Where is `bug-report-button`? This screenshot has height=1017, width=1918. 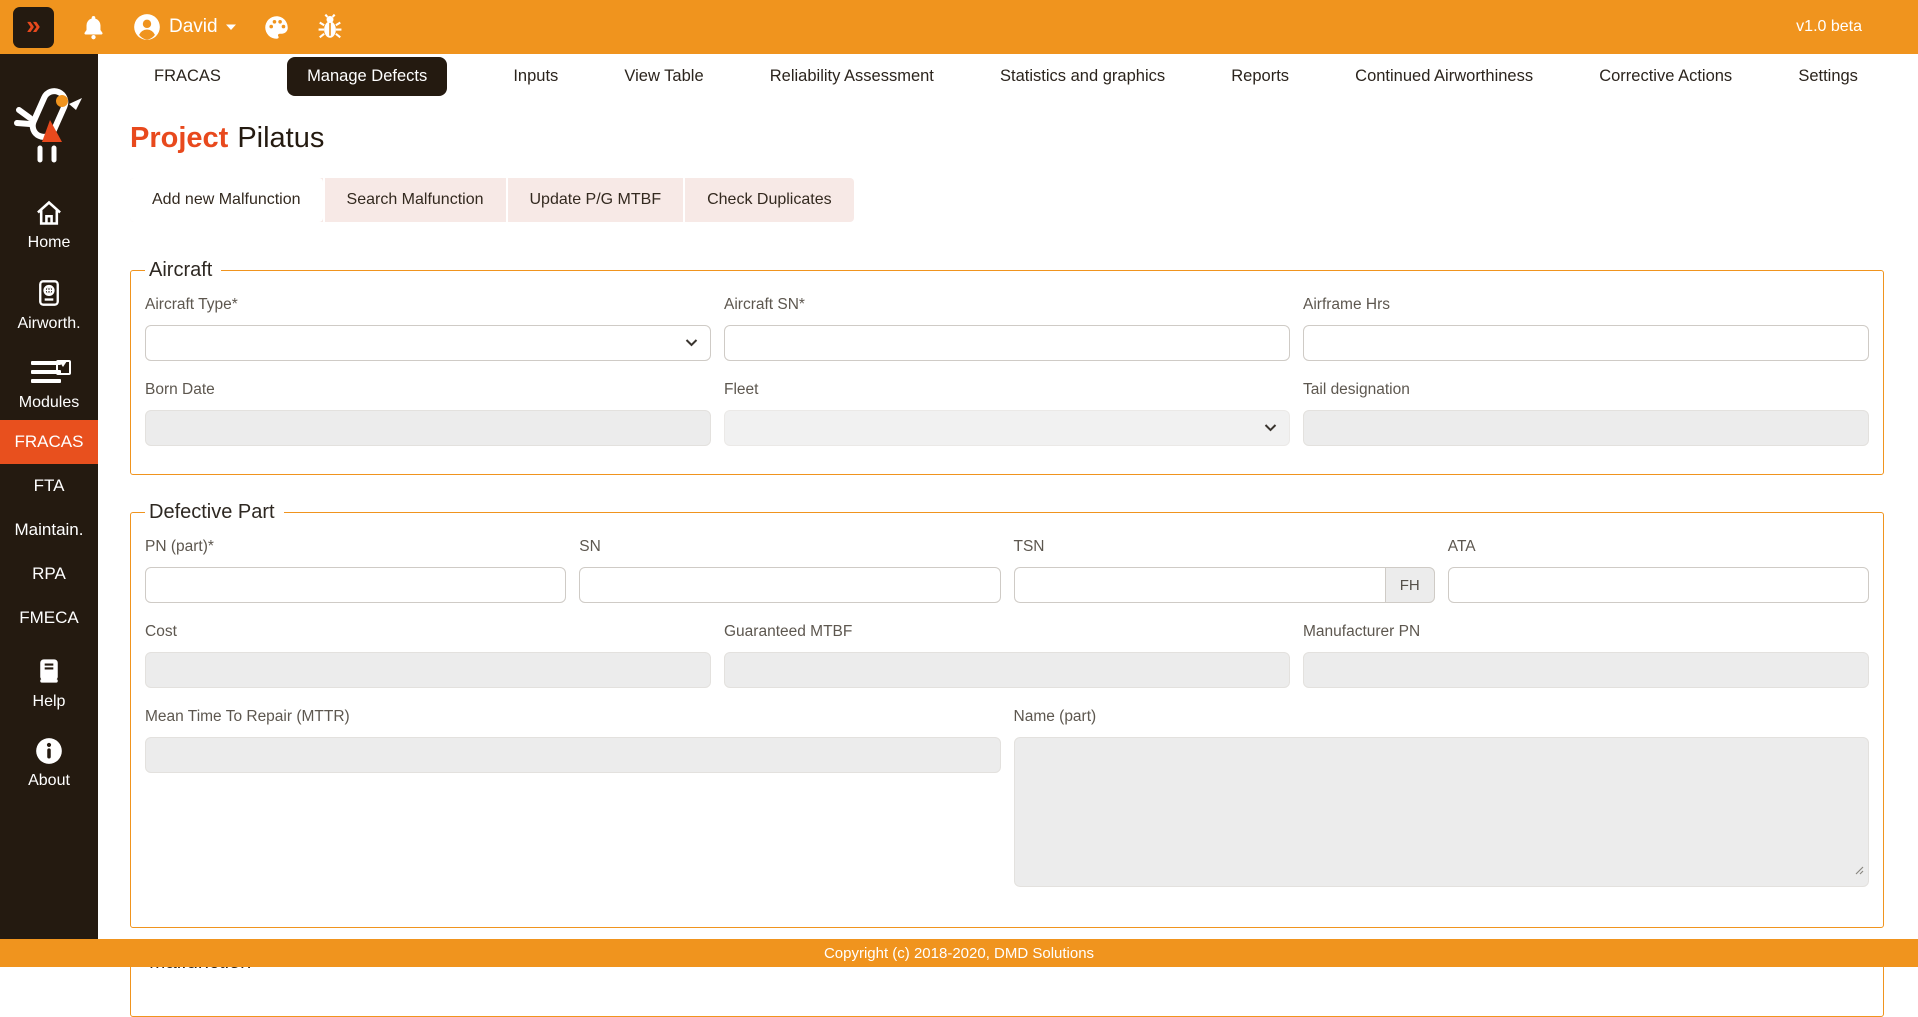
bug-report-button is located at coordinates (330, 27).